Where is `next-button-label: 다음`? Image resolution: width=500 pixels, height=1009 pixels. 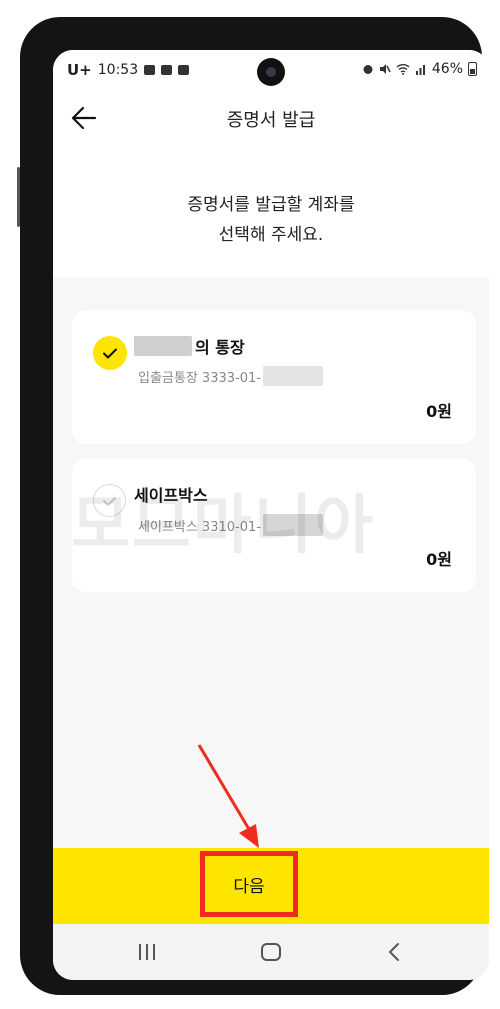 next-button-label: 다음 is located at coordinates (249, 886).